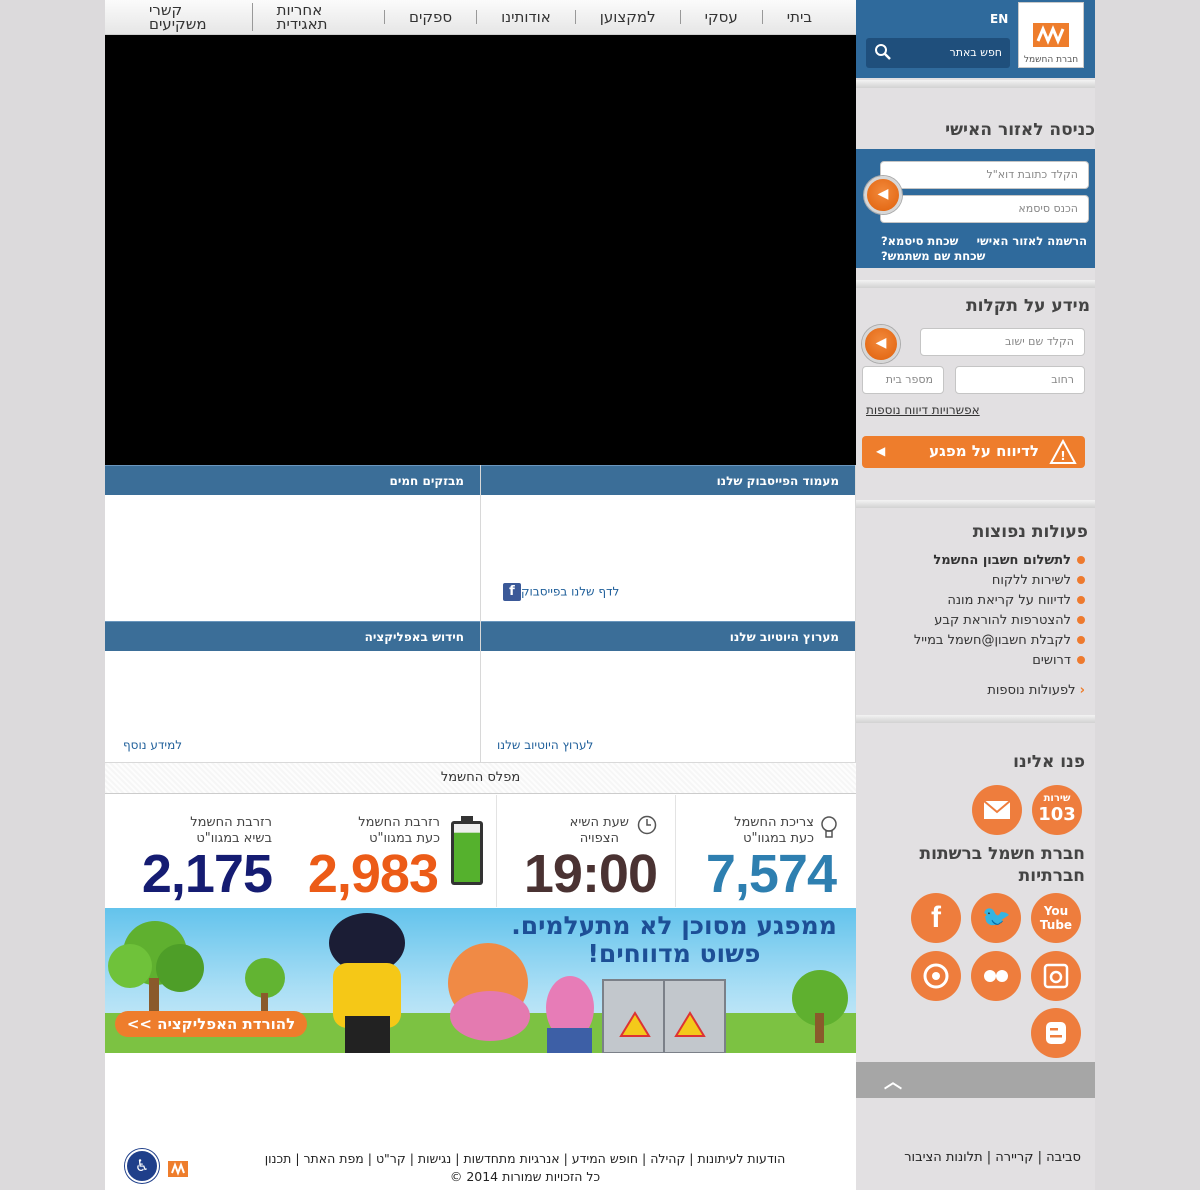  Describe the element at coordinates (923, 410) in the screenshot. I see `more-report-options-link: אפשרויות דיווח נוספות` at that location.